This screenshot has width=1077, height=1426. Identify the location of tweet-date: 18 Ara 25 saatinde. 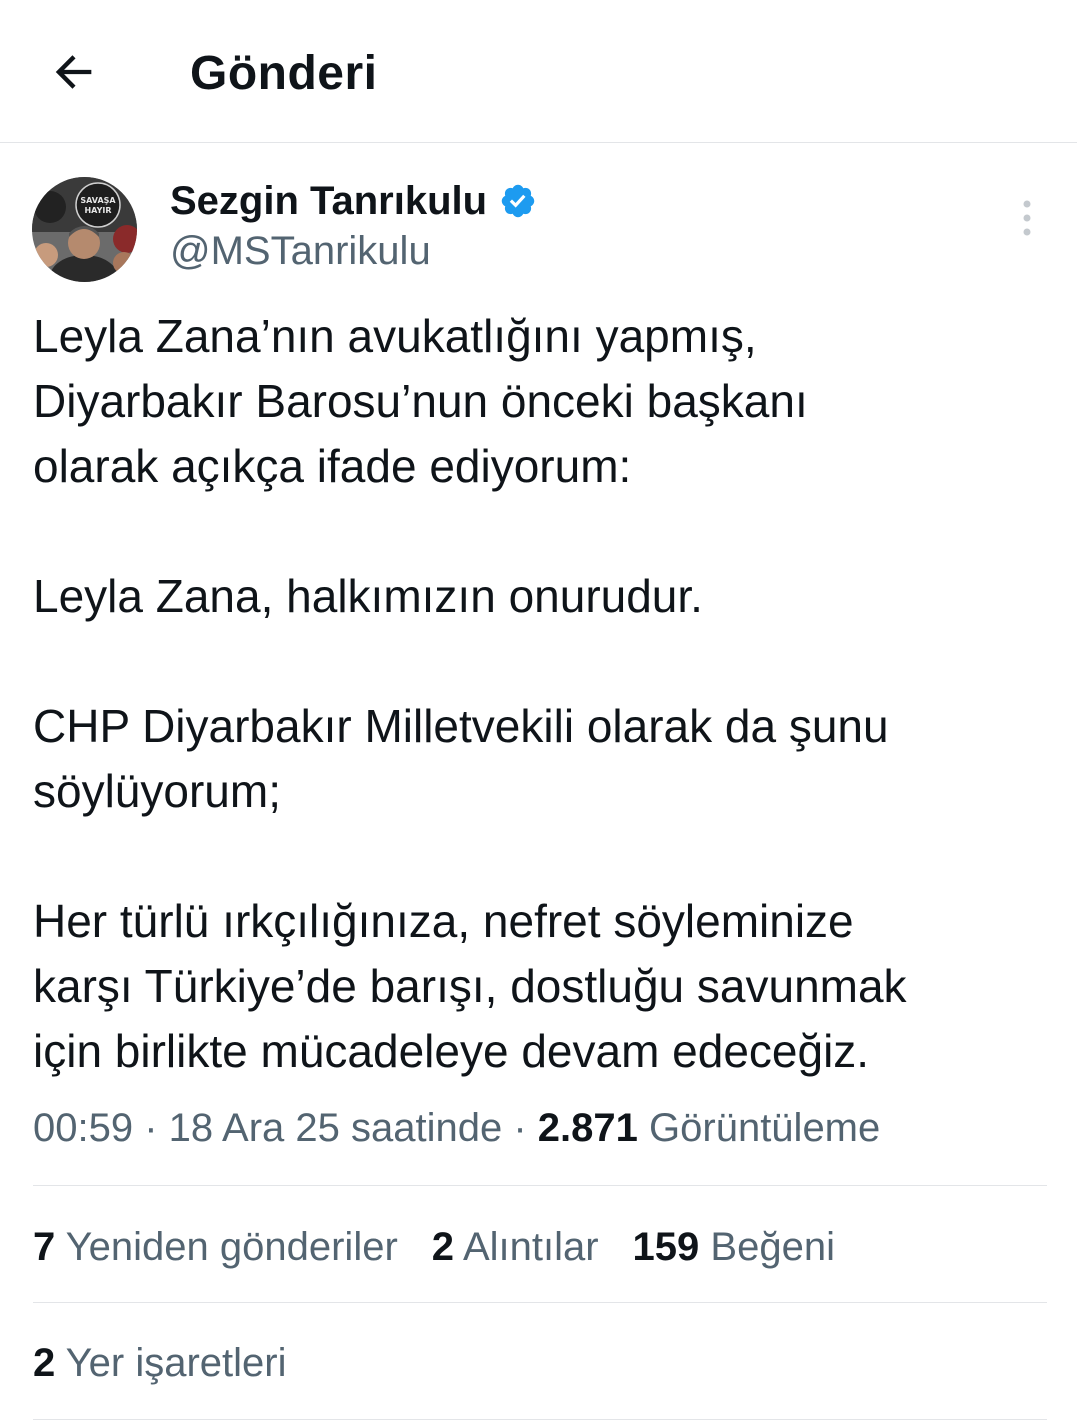
(336, 1128).